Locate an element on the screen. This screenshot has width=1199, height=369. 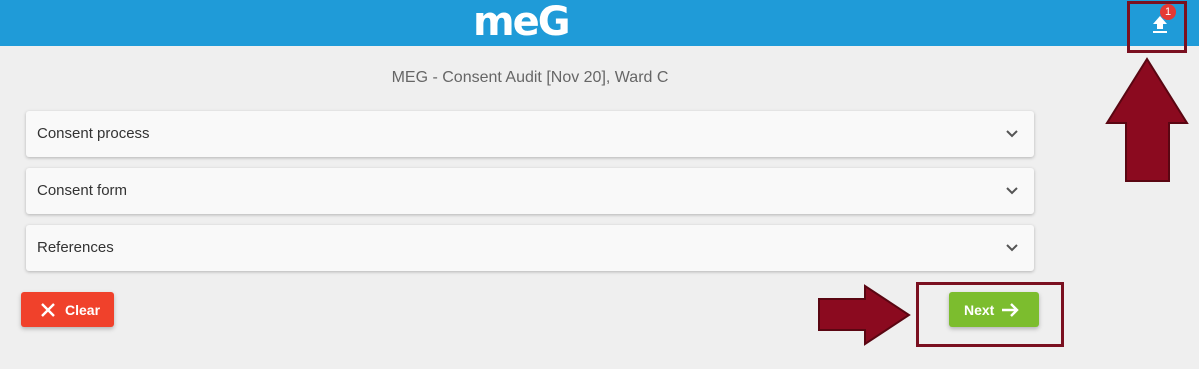
next-highlight-box is located at coordinates (990, 314).